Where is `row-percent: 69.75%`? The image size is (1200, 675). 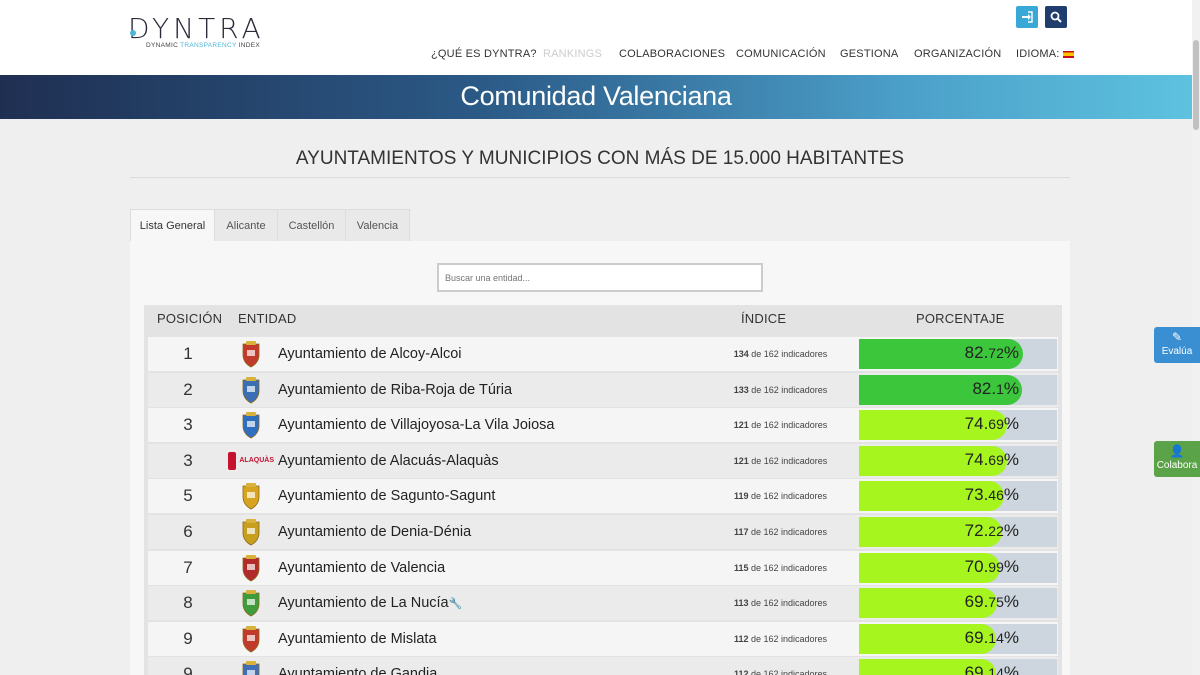 row-percent: 69.75% is located at coordinates (991, 602).